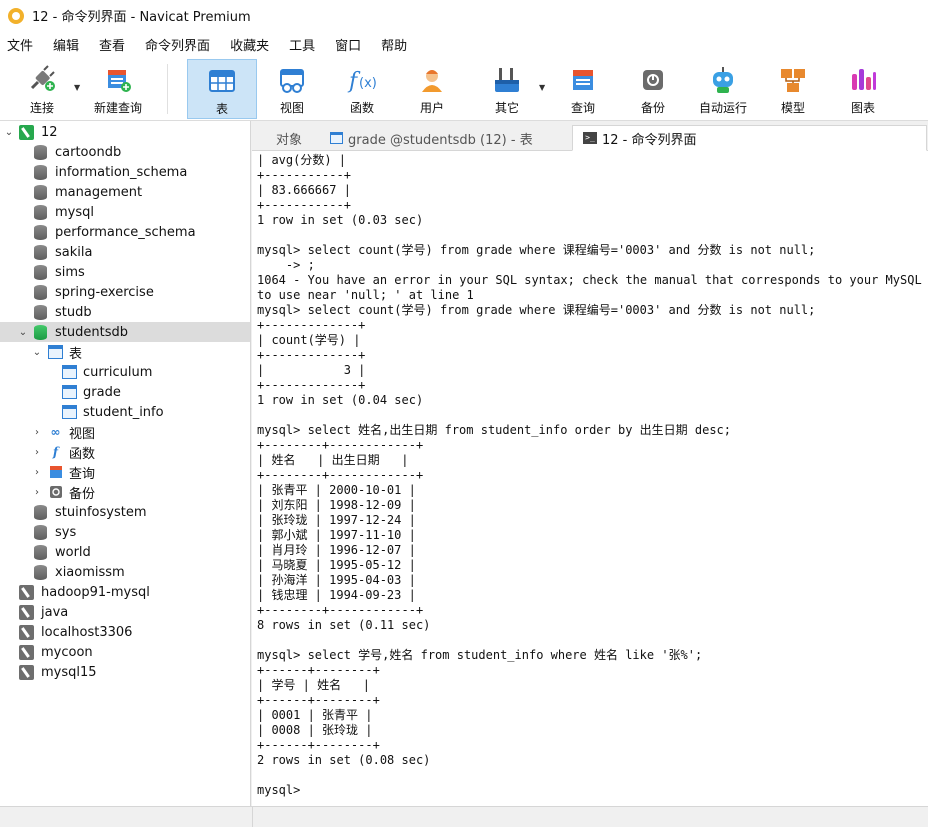 Image resolution: width=928 pixels, height=827 pixels. I want to click on connect-dropdown-icon: ▼, so click(77, 87).